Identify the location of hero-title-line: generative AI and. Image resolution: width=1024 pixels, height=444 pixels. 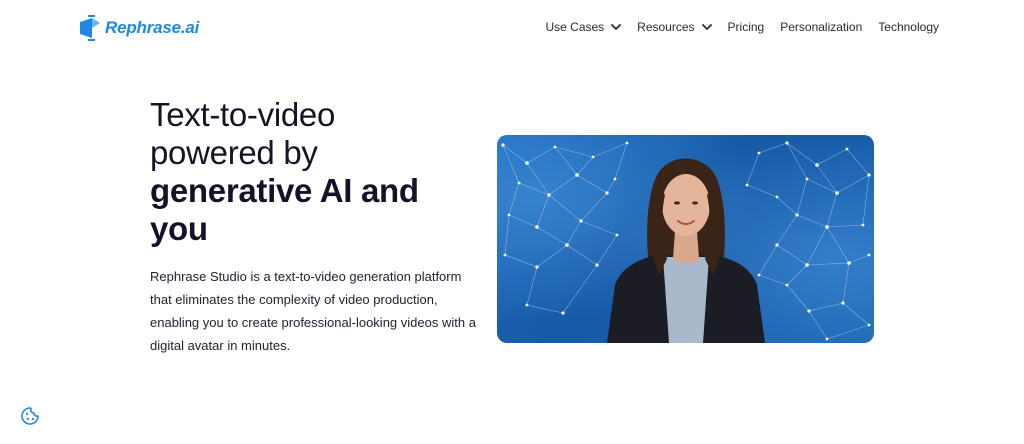
(284, 190).